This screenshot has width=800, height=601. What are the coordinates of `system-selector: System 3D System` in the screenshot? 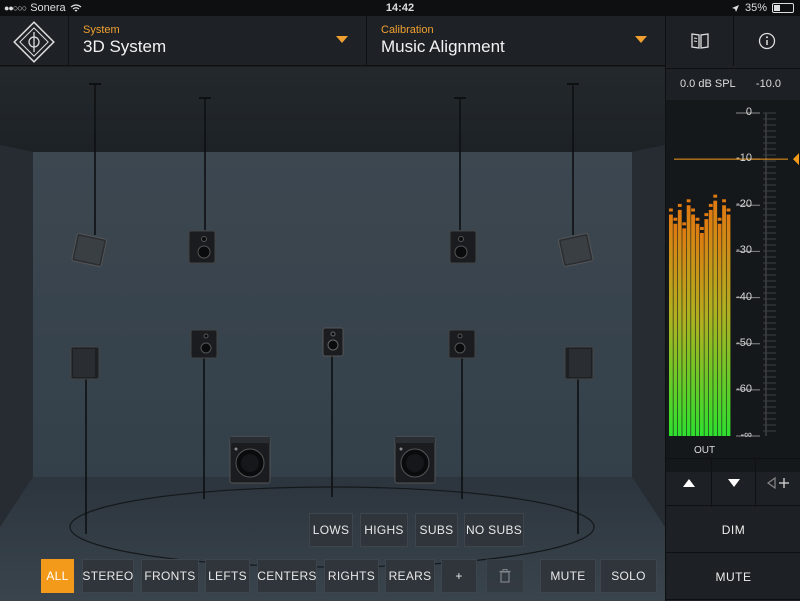 It's located at (217, 41).